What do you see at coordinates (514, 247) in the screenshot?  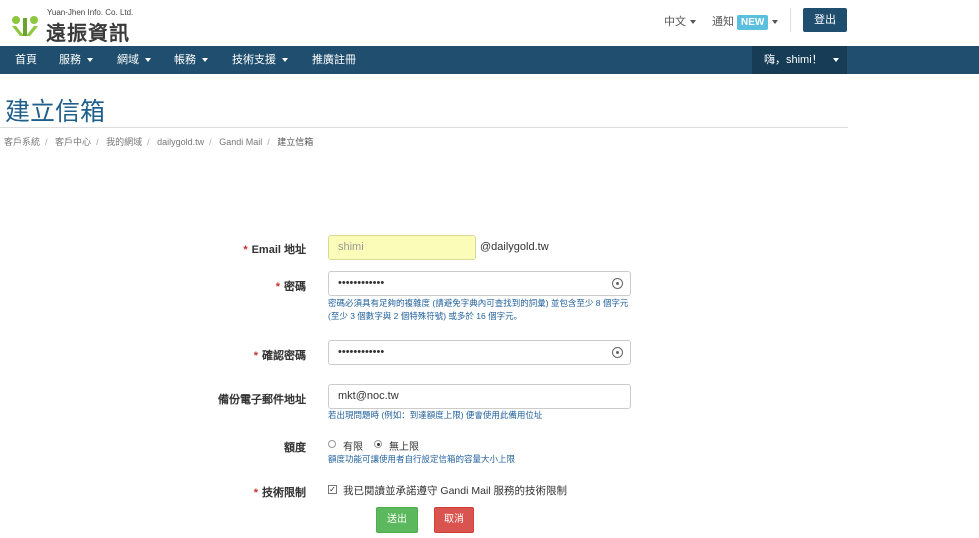 I see `email-domain-suffix: @dailygold.tw` at bounding box center [514, 247].